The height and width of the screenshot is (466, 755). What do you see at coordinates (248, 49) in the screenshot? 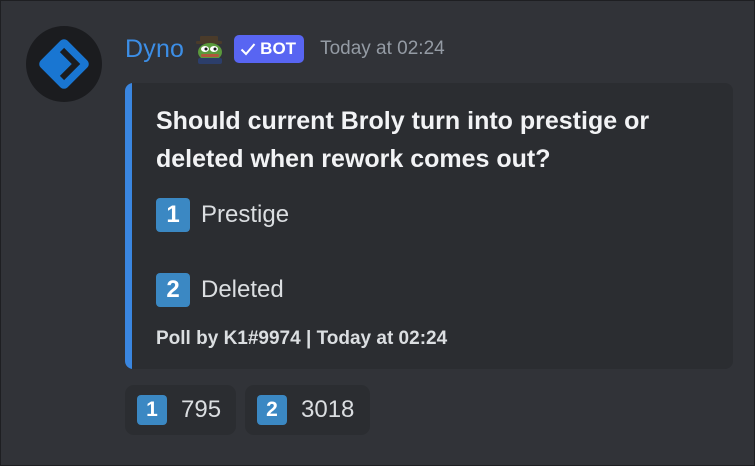
I see `verified-check-icon` at bounding box center [248, 49].